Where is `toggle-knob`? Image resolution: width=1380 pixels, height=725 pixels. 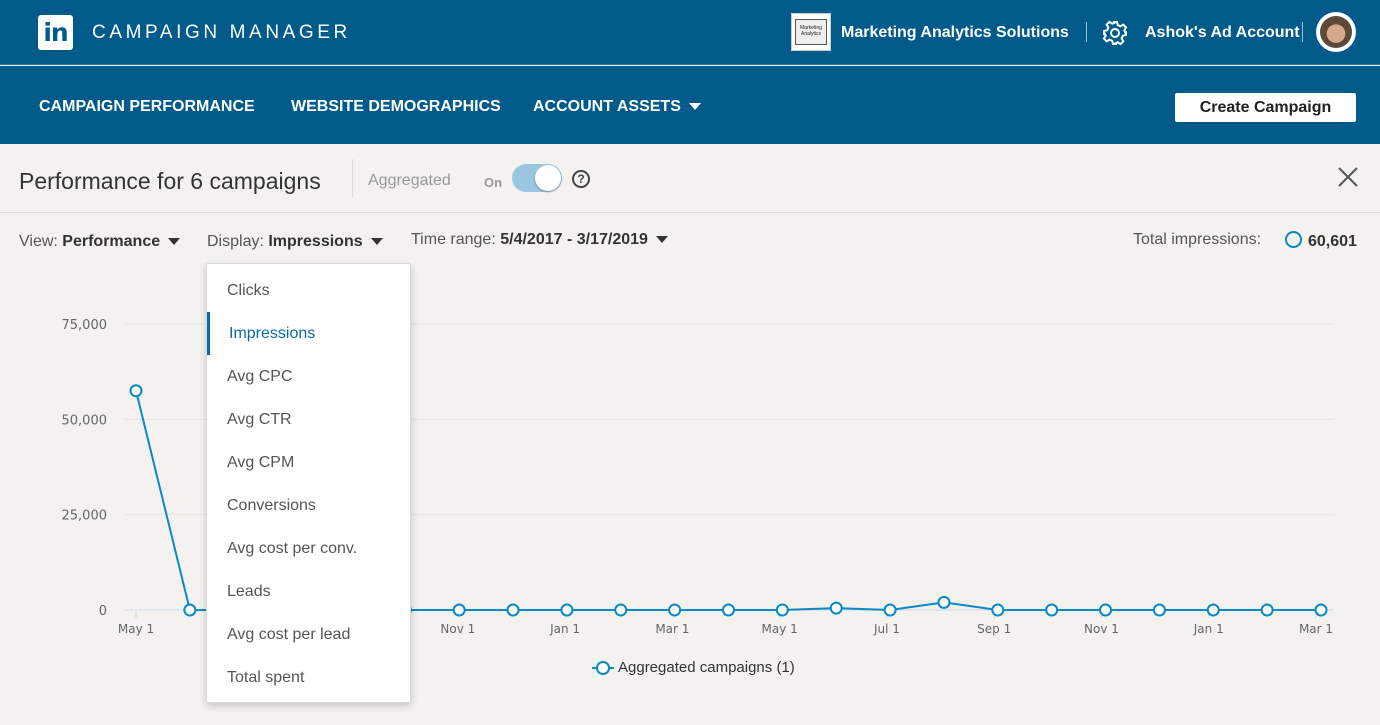 toggle-knob is located at coordinates (548, 178).